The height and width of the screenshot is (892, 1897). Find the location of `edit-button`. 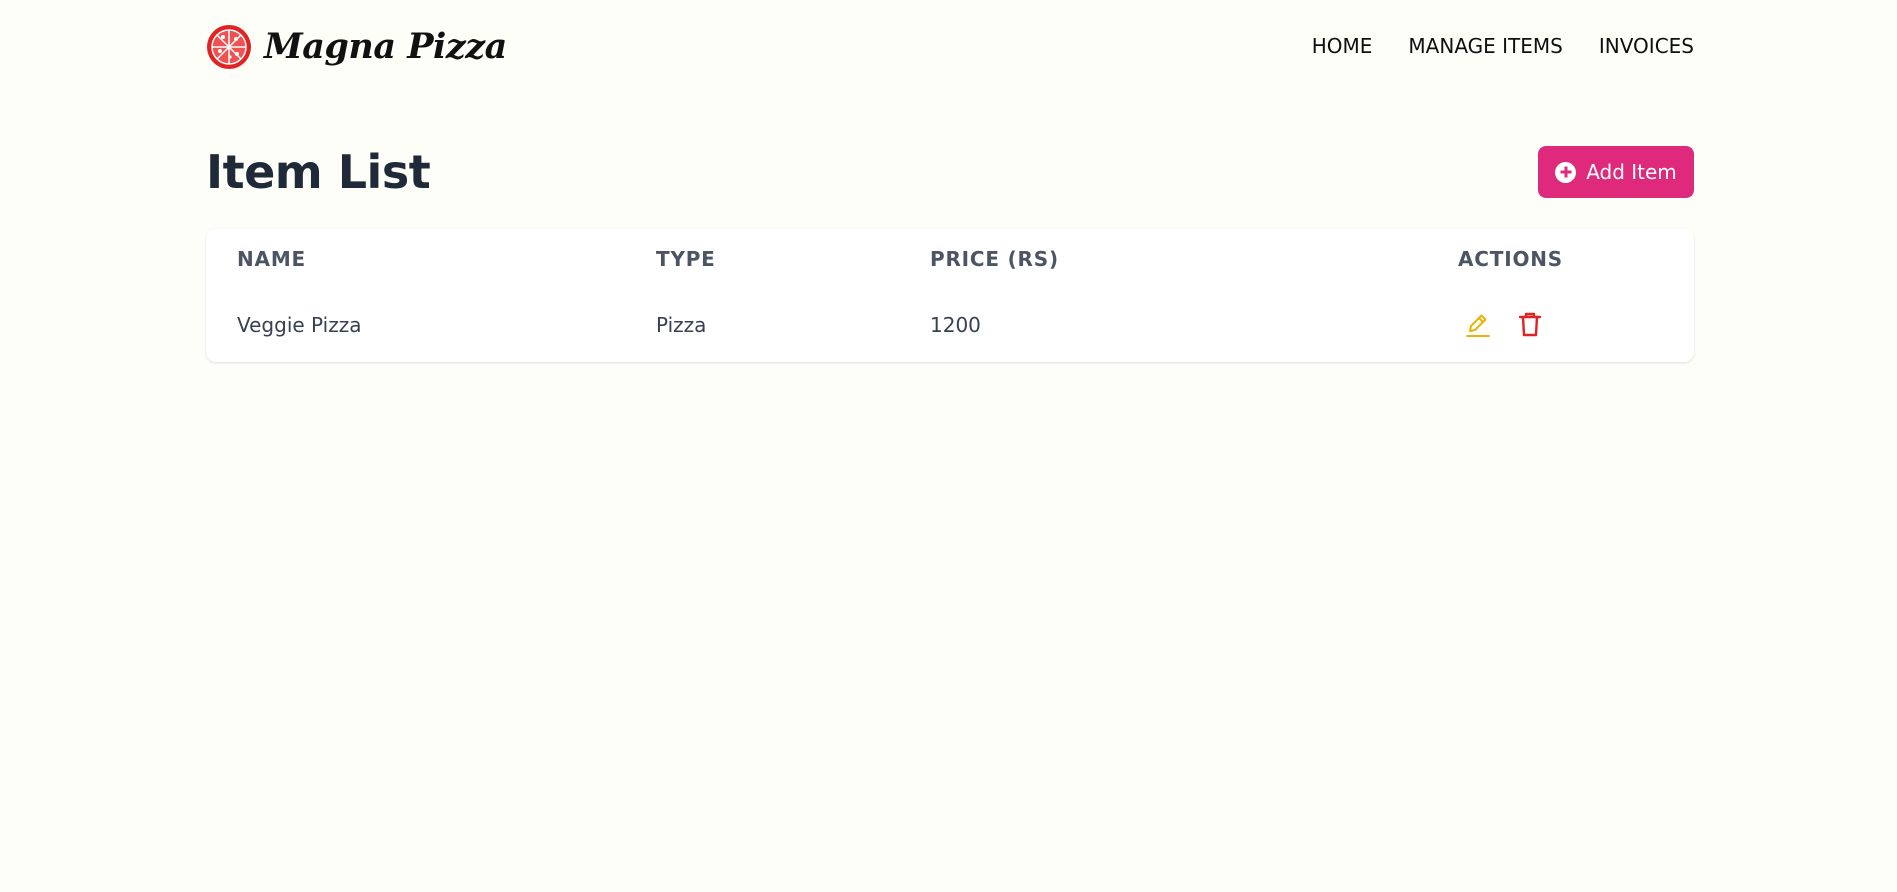

edit-button is located at coordinates (1478, 325).